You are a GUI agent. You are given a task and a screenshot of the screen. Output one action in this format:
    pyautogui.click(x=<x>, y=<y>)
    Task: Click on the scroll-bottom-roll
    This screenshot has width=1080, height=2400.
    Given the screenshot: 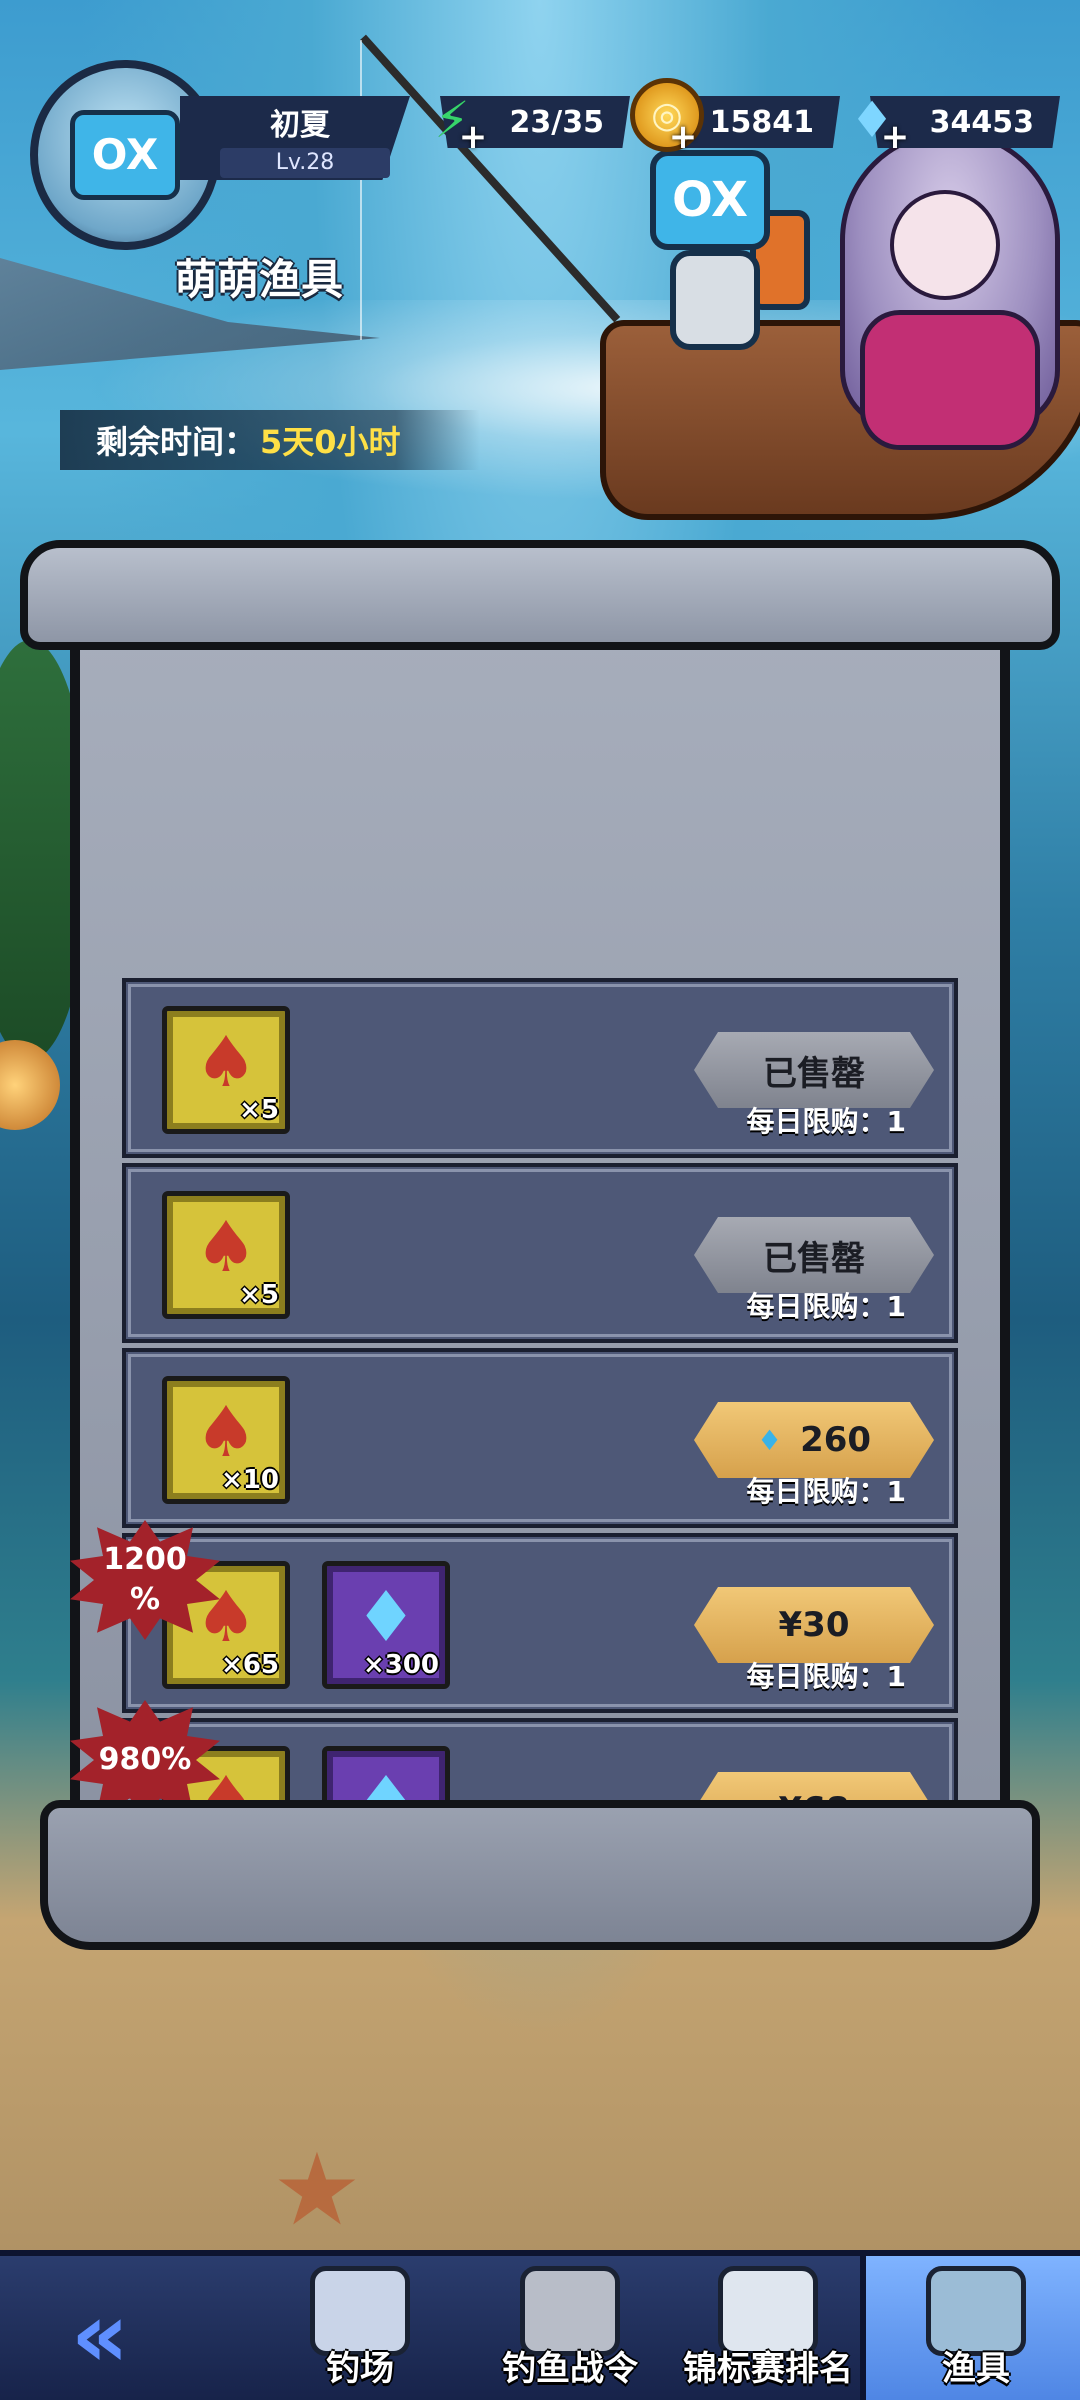 What is the action you would take?
    pyautogui.click(x=540, y=1875)
    